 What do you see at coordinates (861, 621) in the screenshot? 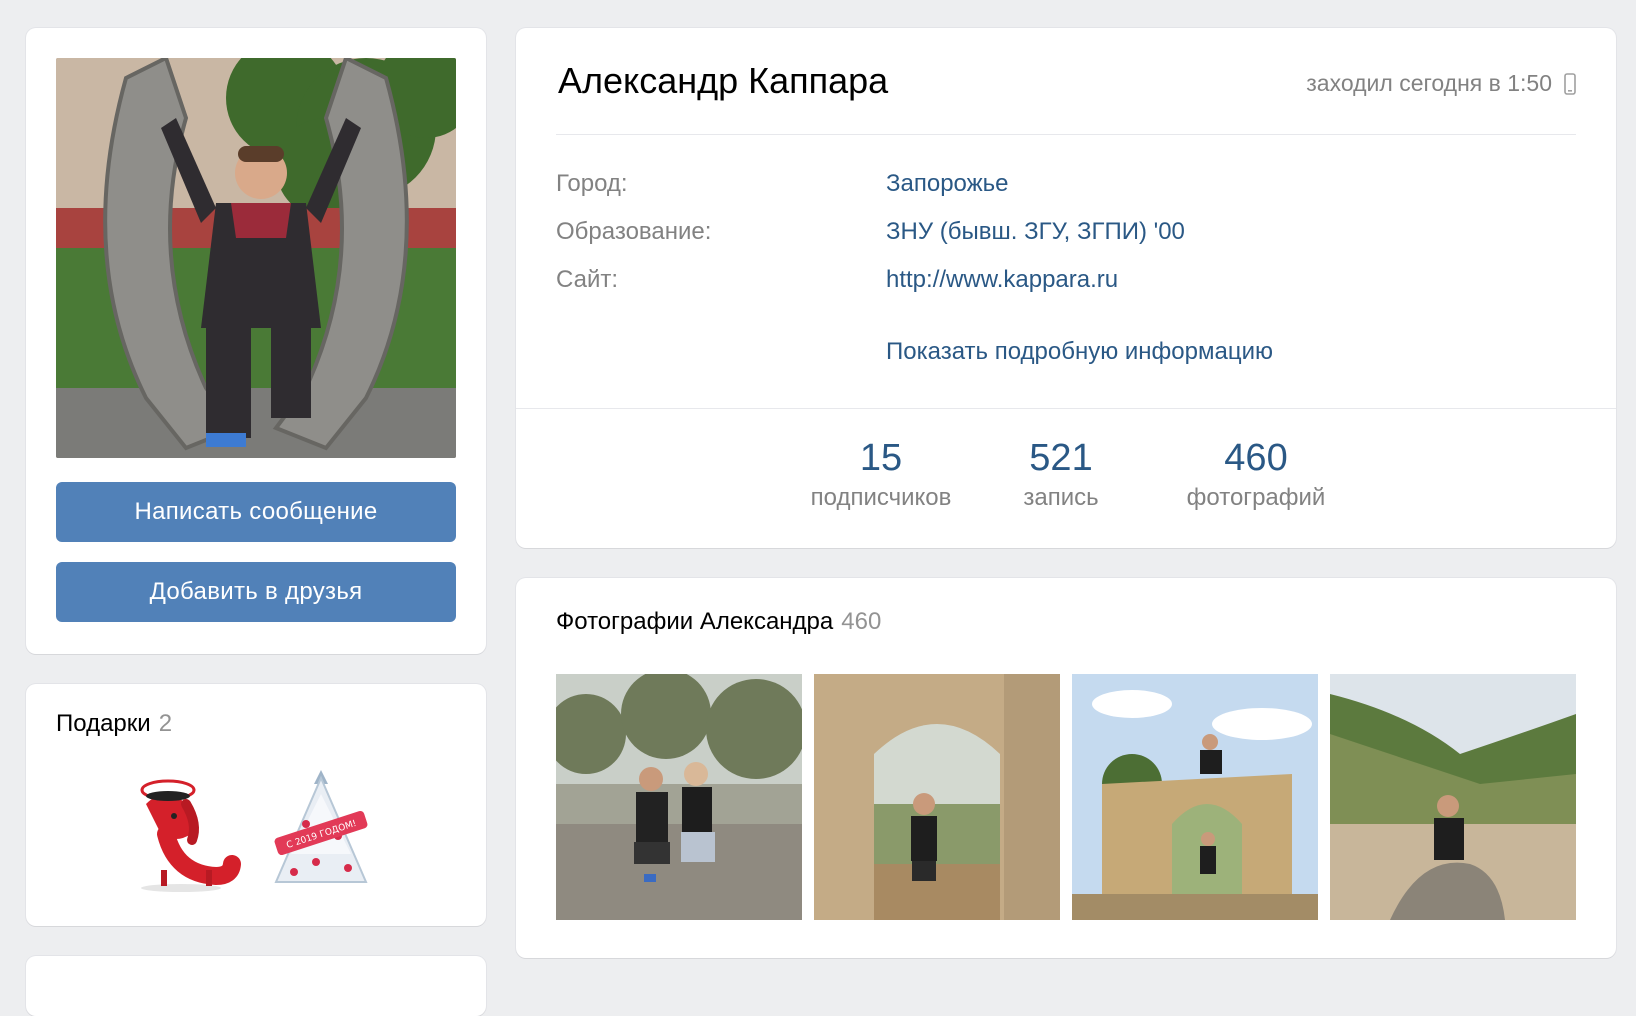
I see `photos-total: 460` at bounding box center [861, 621].